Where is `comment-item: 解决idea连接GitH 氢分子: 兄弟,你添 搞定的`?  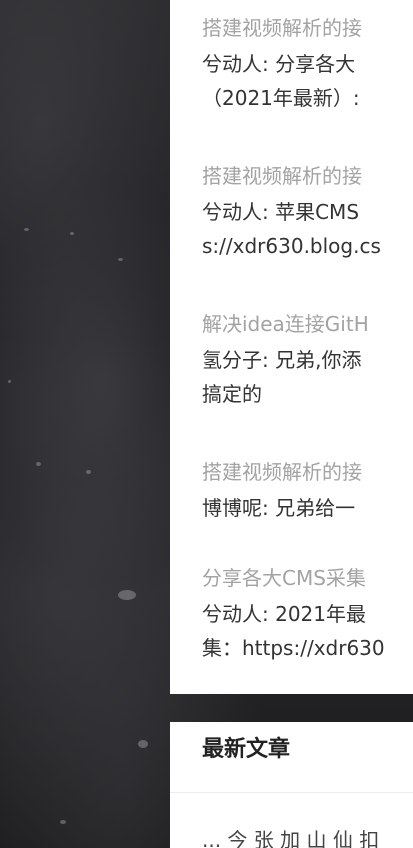
comment-item: 解决idea连接GitH 氢分子: 兄弟,你添 搞定的 is located at coordinates (307, 360).